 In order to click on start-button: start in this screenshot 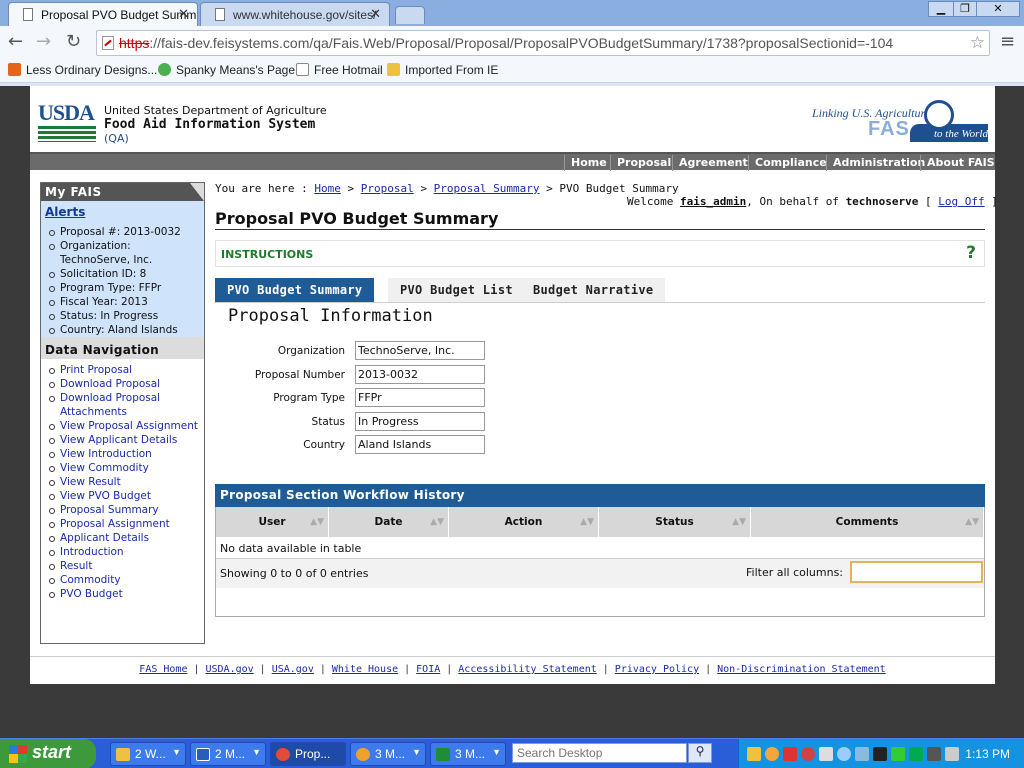, I will do `click(48, 753)`.